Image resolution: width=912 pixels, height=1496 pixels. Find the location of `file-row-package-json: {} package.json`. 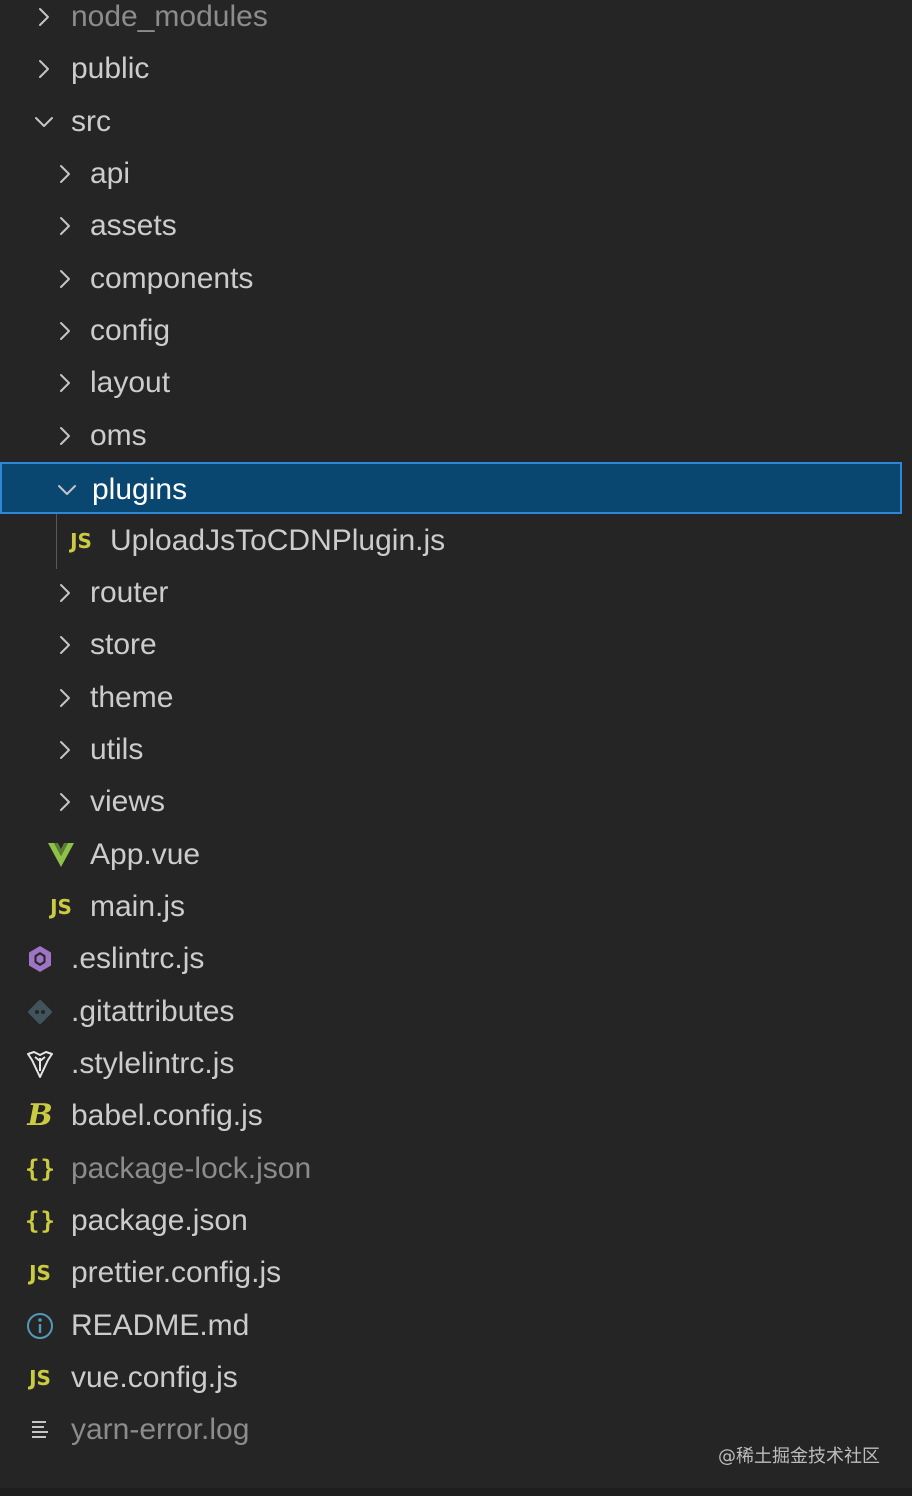

file-row-package-json: {} package.json is located at coordinates (450, 1221).